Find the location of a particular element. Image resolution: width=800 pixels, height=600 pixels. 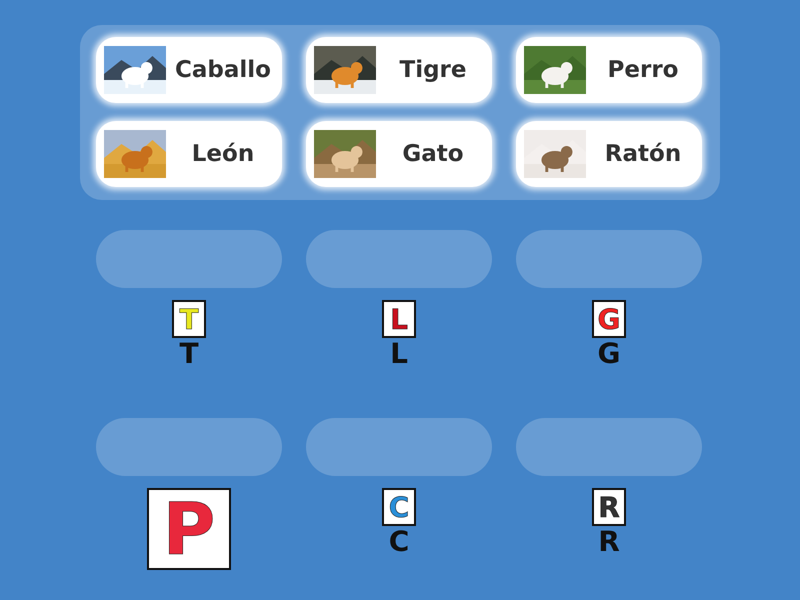

word-card: Gato is located at coordinates (399, 153).